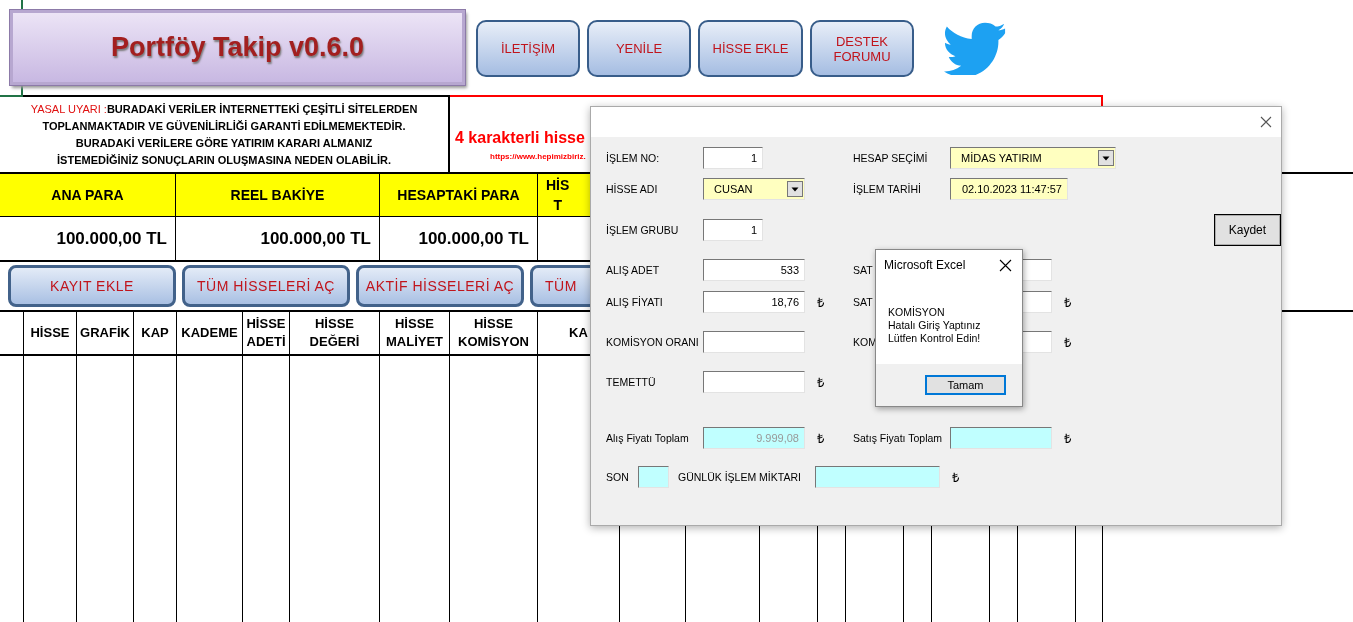 This screenshot has height=622, width=1353. What do you see at coordinates (1247, 230) in the screenshot?
I see `save-button: Kaydet` at bounding box center [1247, 230].